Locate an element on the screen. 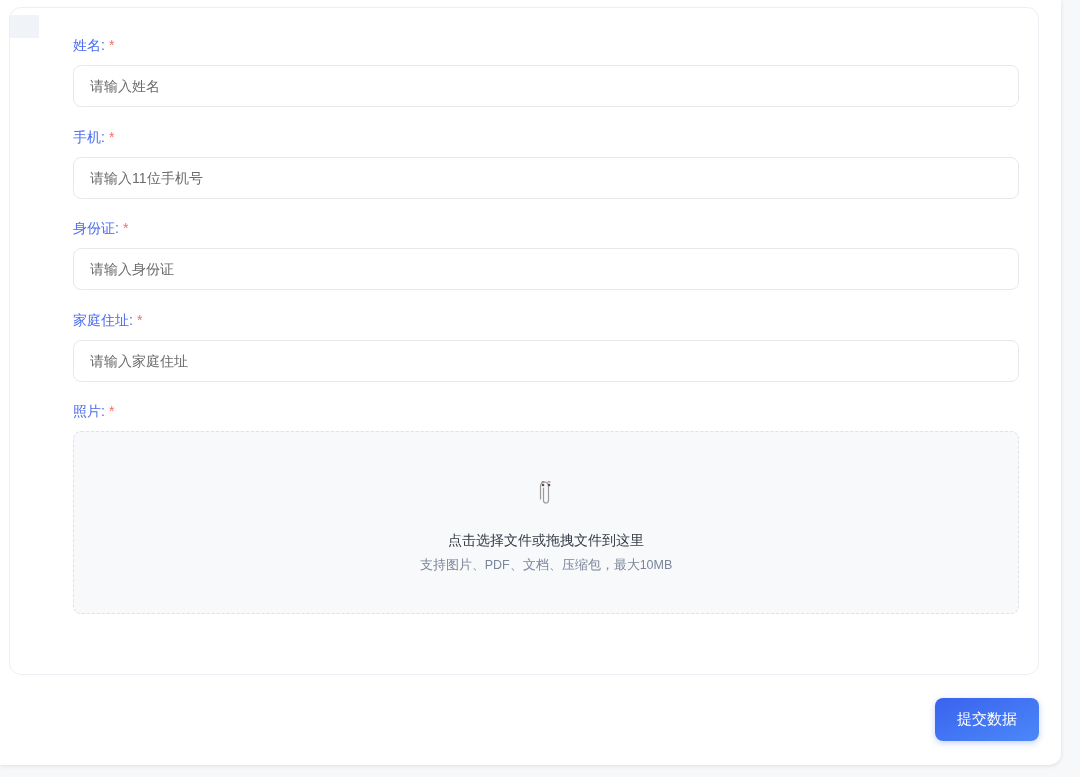  text-input: 请输入家庭住址 is located at coordinates (546, 360).